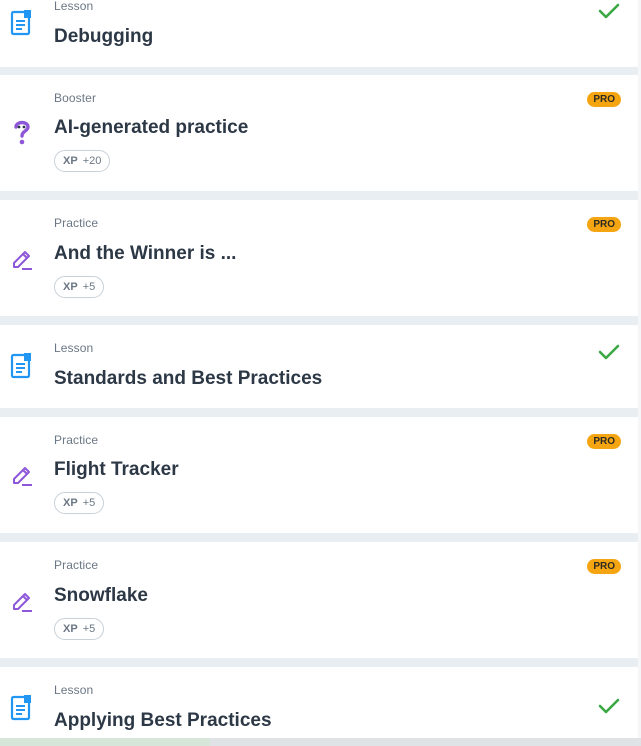 Image resolution: width=641 pixels, height=746 pixels. Describe the element at coordinates (101, 595) in the screenshot. I see `item-title: Snowflake` at that location.